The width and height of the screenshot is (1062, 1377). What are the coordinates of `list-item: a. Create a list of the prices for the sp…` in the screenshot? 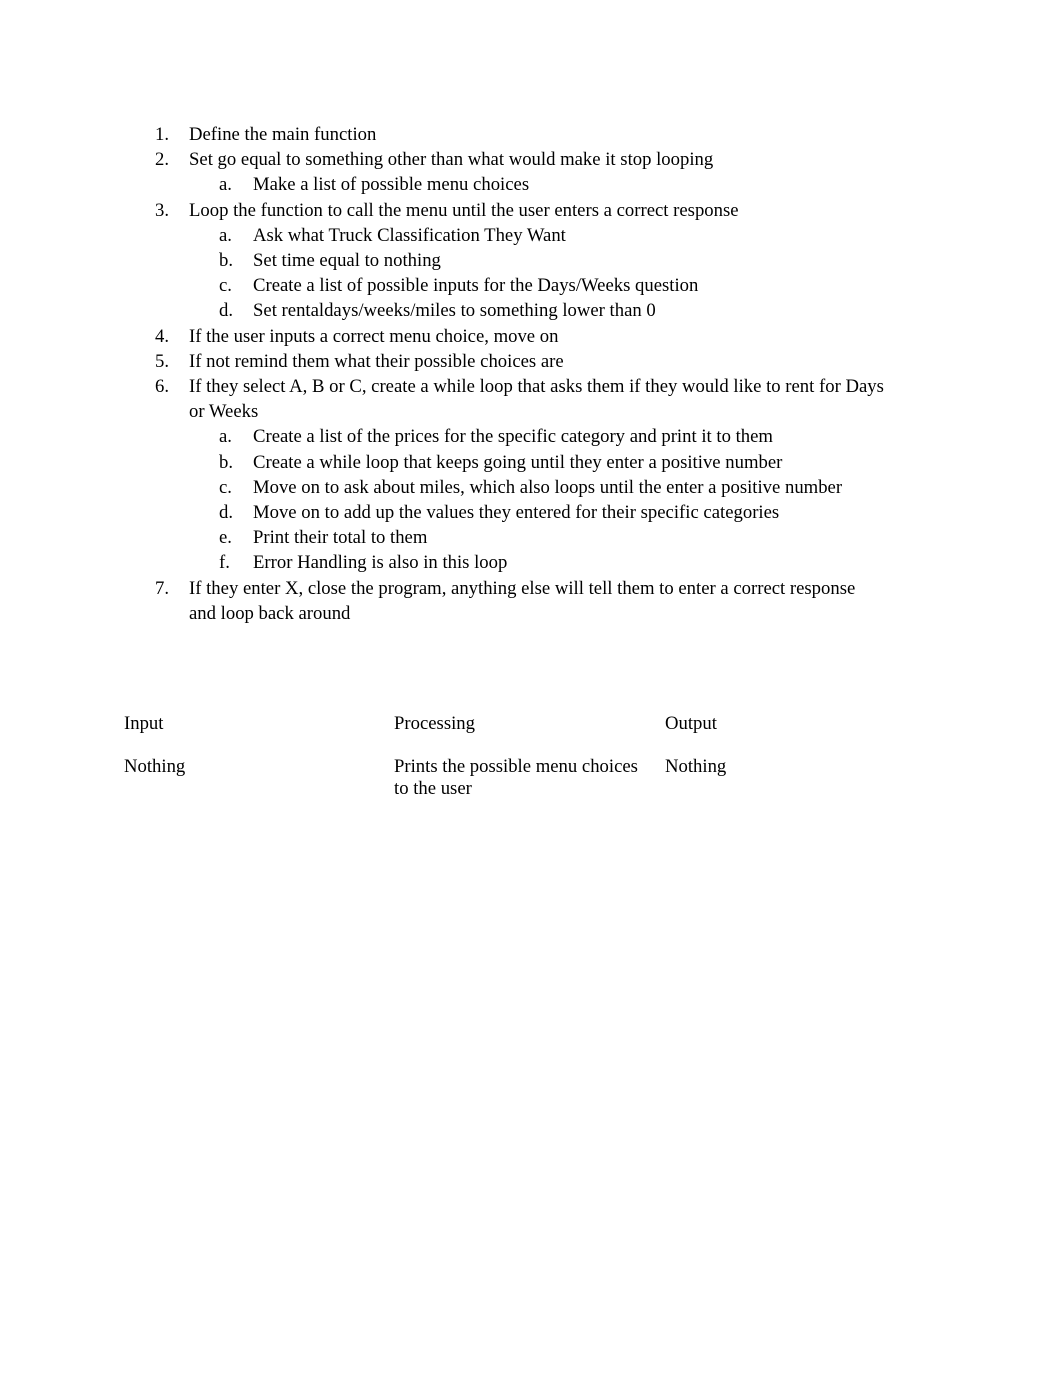 It's located at (504, 436).